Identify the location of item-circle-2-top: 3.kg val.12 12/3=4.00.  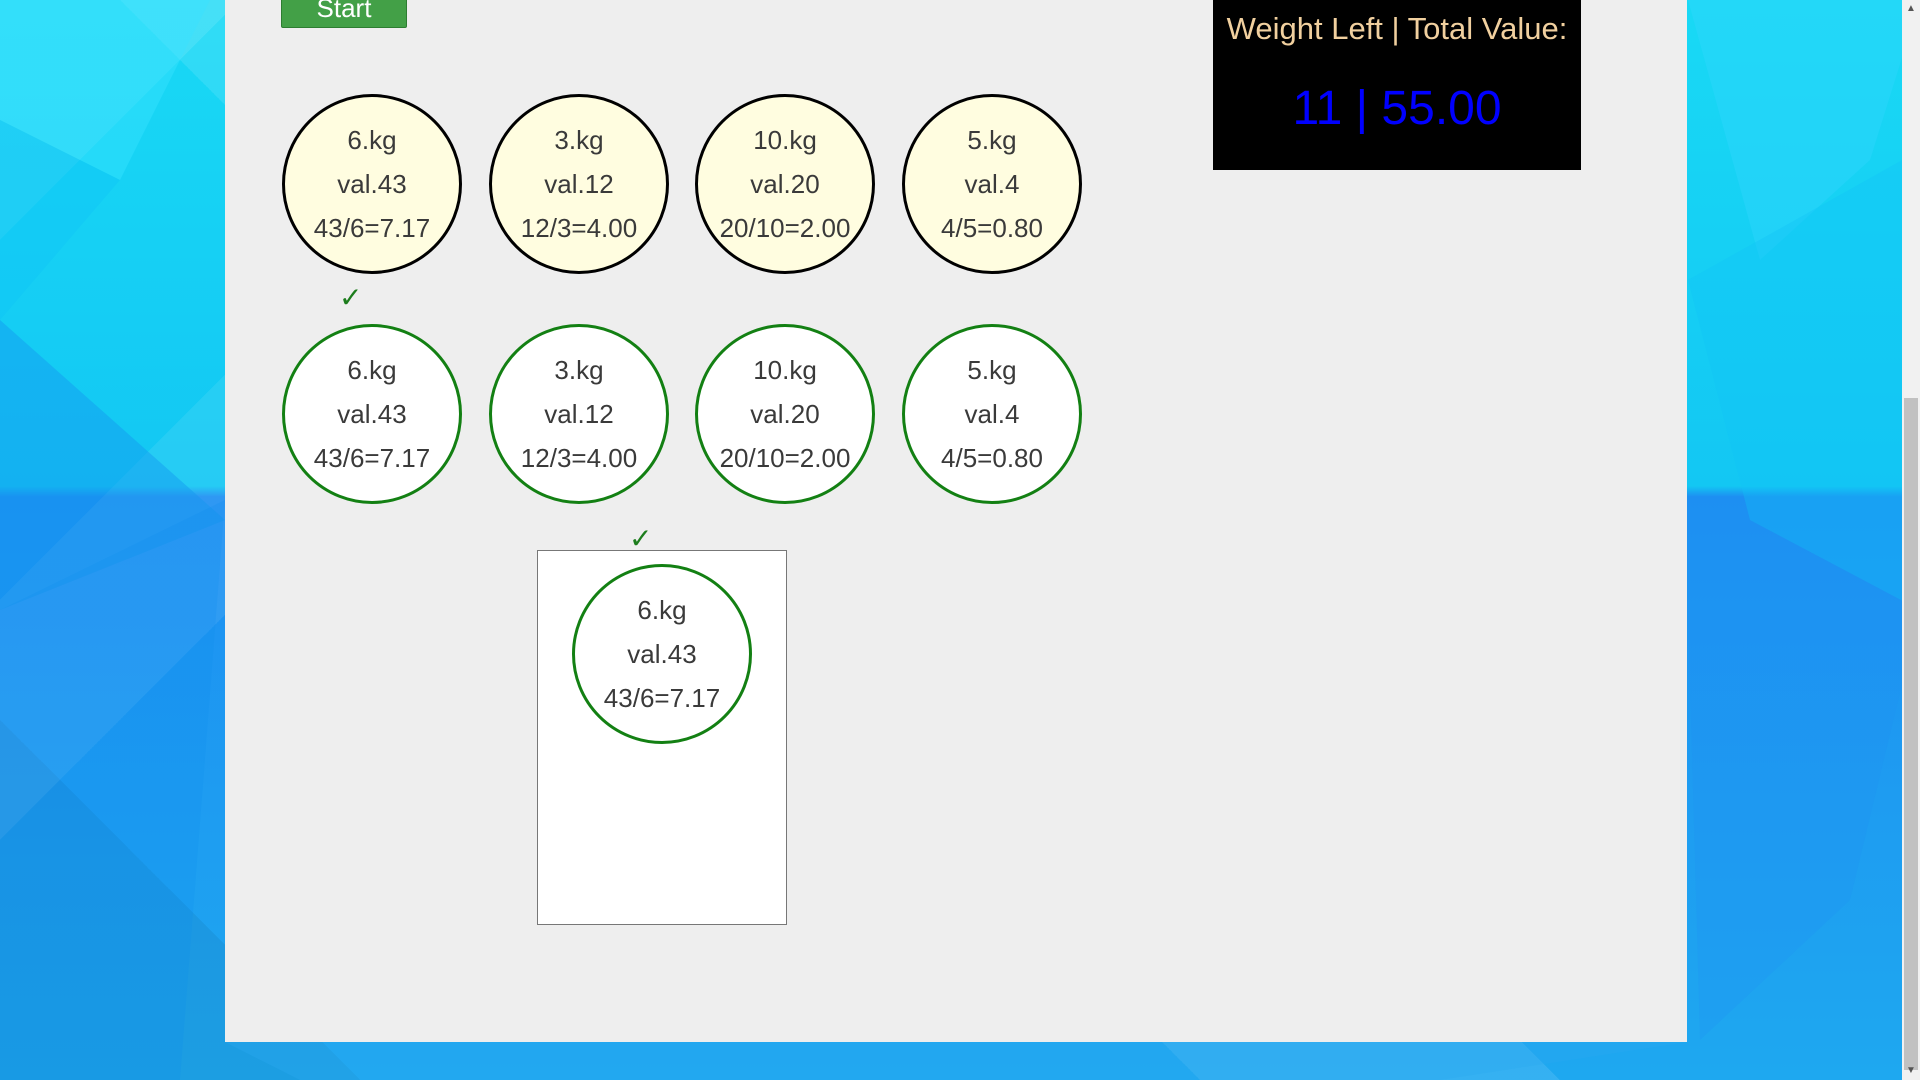
(579, 184).